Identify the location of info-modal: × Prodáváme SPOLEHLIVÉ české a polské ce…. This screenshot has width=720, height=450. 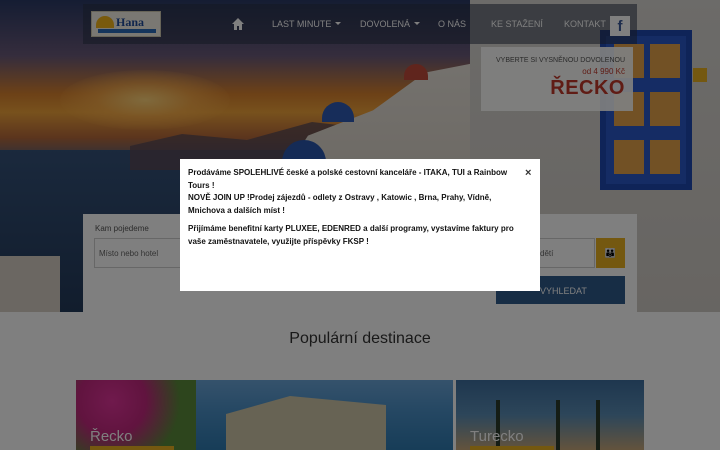
(360, 225).